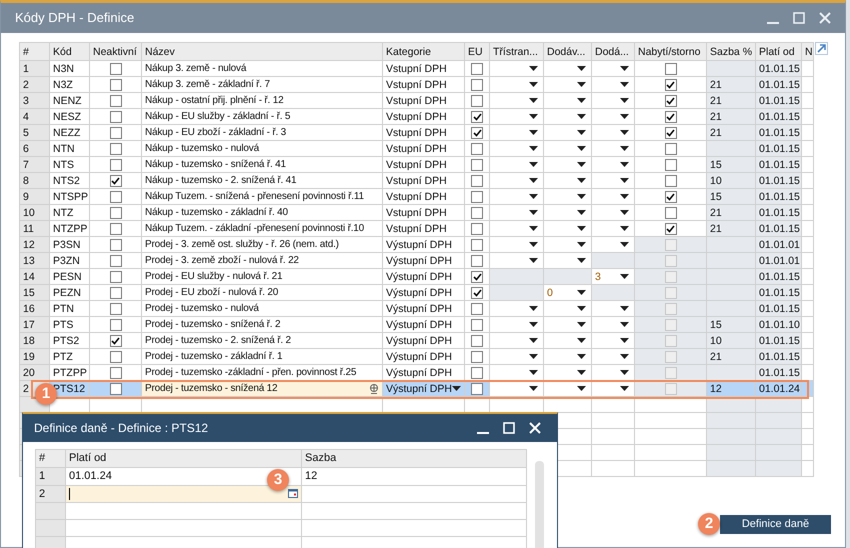  I want to click on column-header: Název, so click(262, 51).